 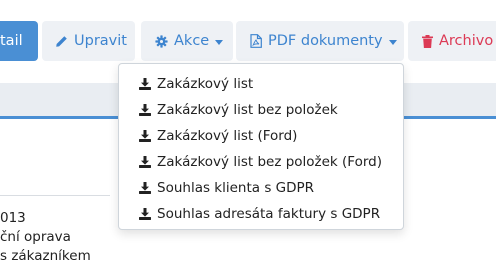 I want to click on archive-button: Archivo, so click(x=452, y=41).